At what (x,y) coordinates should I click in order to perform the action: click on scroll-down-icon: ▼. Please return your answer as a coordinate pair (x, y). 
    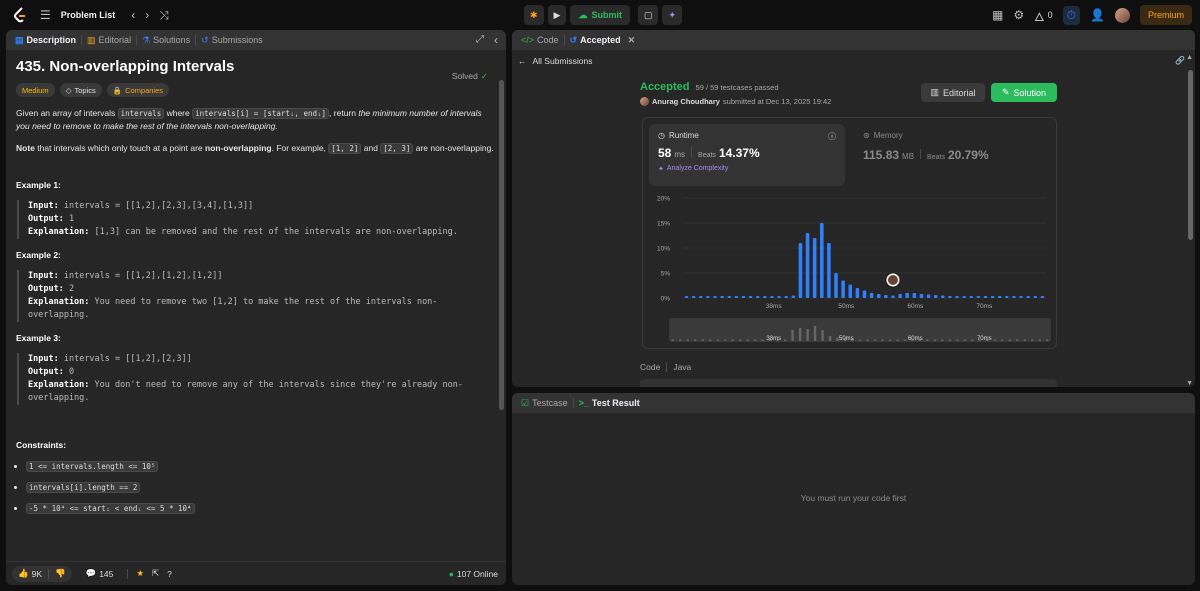
    Looking at the image, I should click on (1189, 383).